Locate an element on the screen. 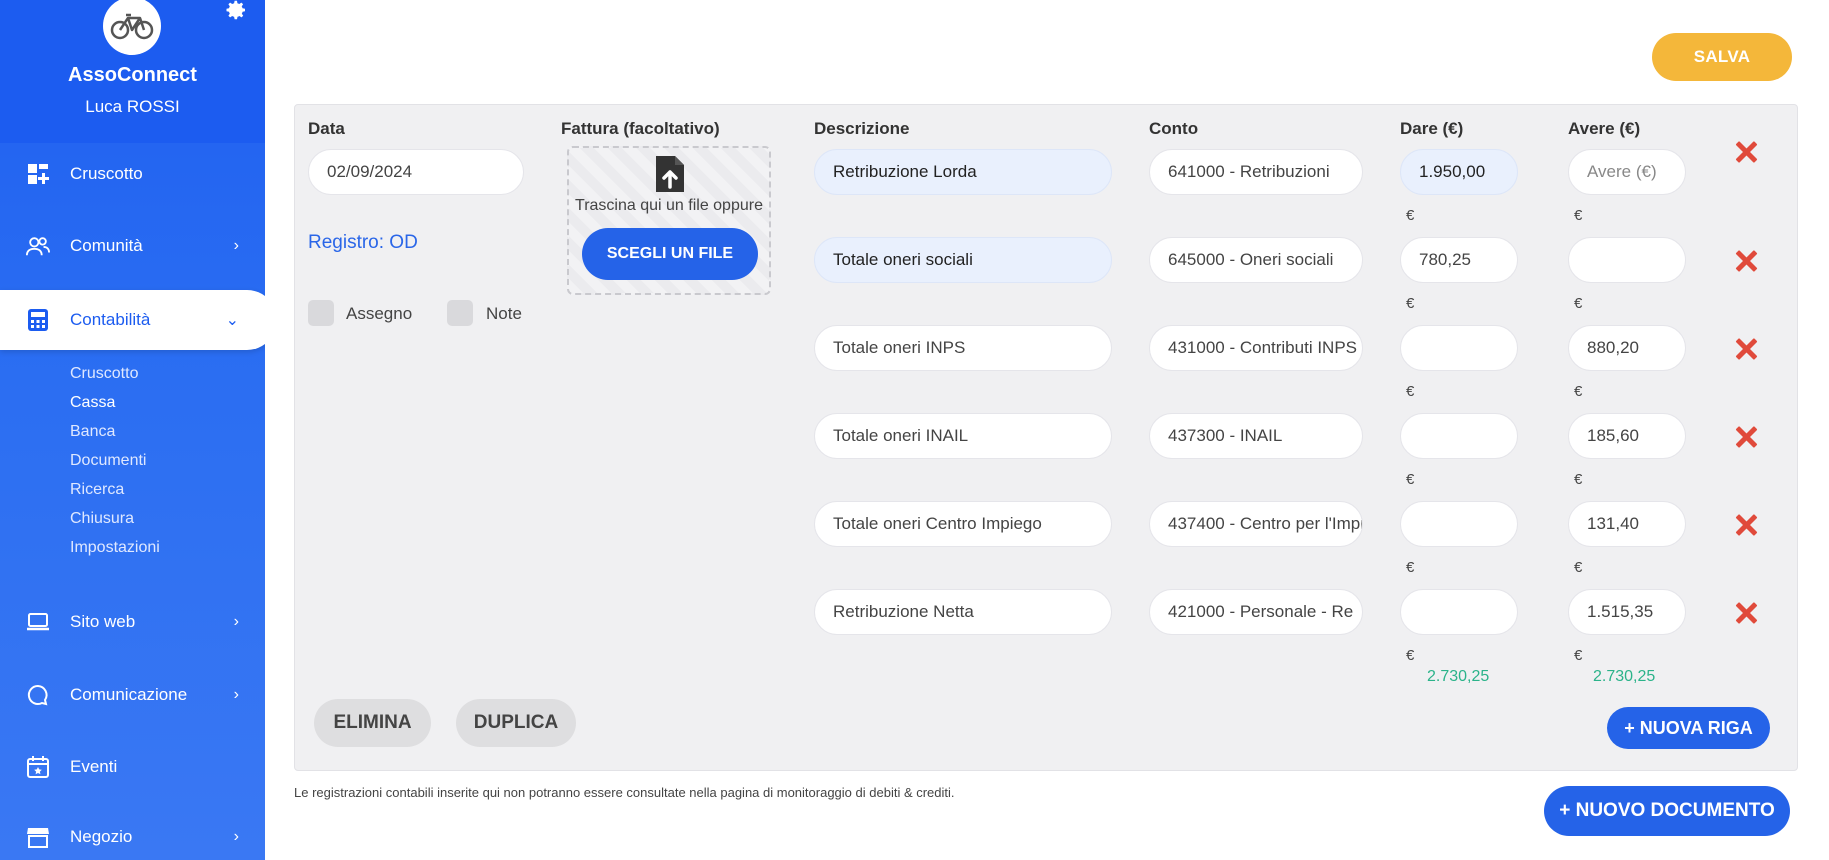 The width and height of the screenshot is (1829, 860). note-label: Note is located at coordinates (504, 313).